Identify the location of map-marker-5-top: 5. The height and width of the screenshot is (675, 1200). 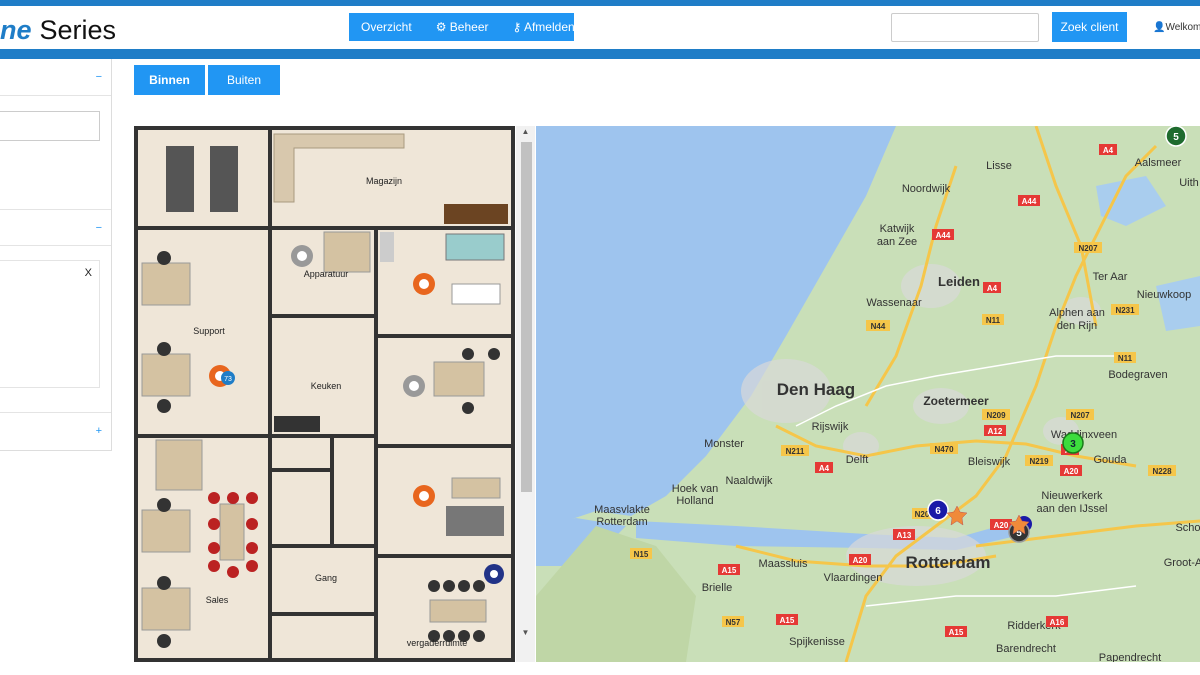
(1176, 136).